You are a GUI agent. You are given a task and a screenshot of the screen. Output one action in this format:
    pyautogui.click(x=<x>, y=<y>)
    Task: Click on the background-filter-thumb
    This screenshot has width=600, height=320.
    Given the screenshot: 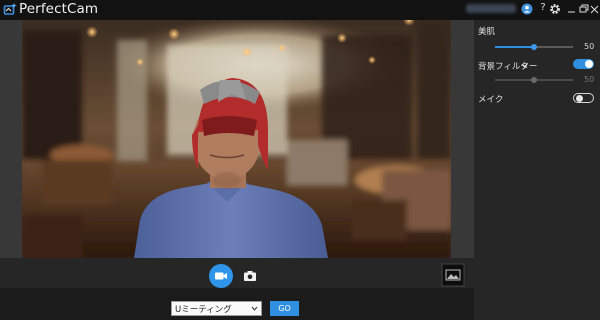 What is the action you would take?
    pyautogui.click(x=534, y=80)
    